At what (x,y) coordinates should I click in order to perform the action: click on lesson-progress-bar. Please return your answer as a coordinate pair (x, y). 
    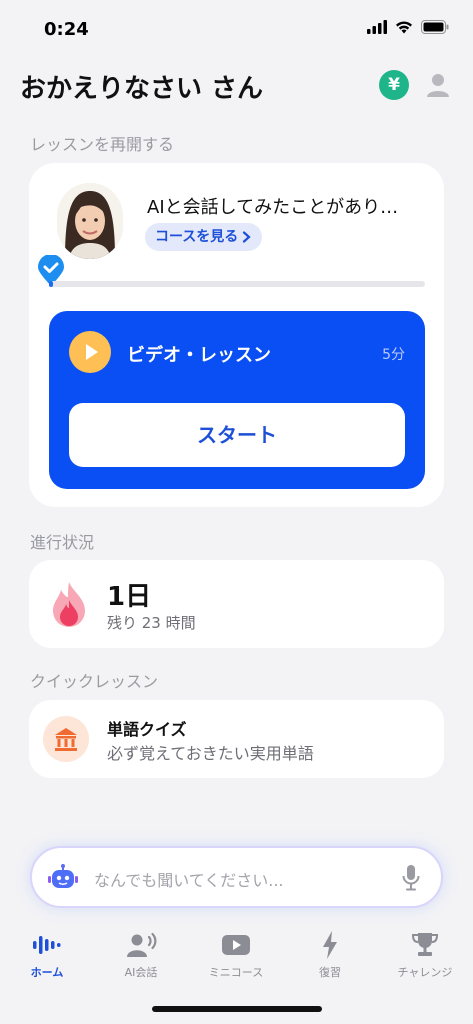
    Looking at the image, I should click on (237, 284).